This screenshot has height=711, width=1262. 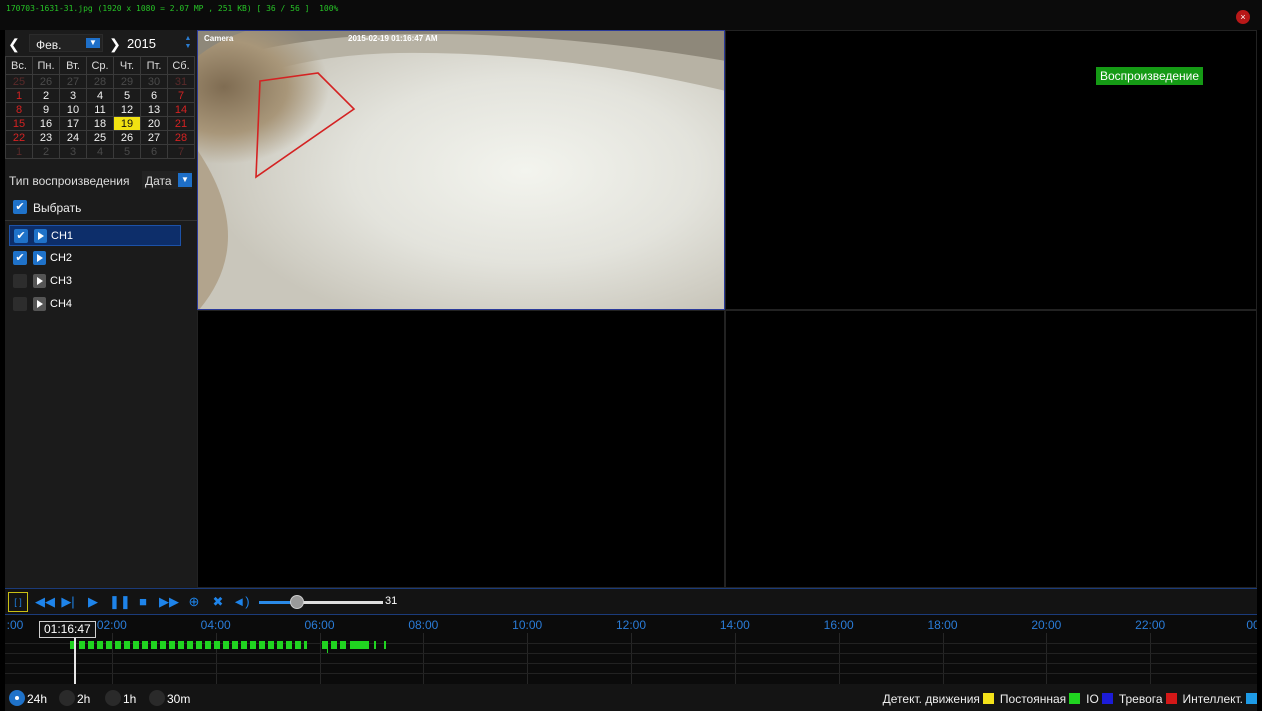 What do you see at coordinates (95, 304) in the screenshot?
I see `channel-row-ch4: CH4` at bounding box center [95, 304].